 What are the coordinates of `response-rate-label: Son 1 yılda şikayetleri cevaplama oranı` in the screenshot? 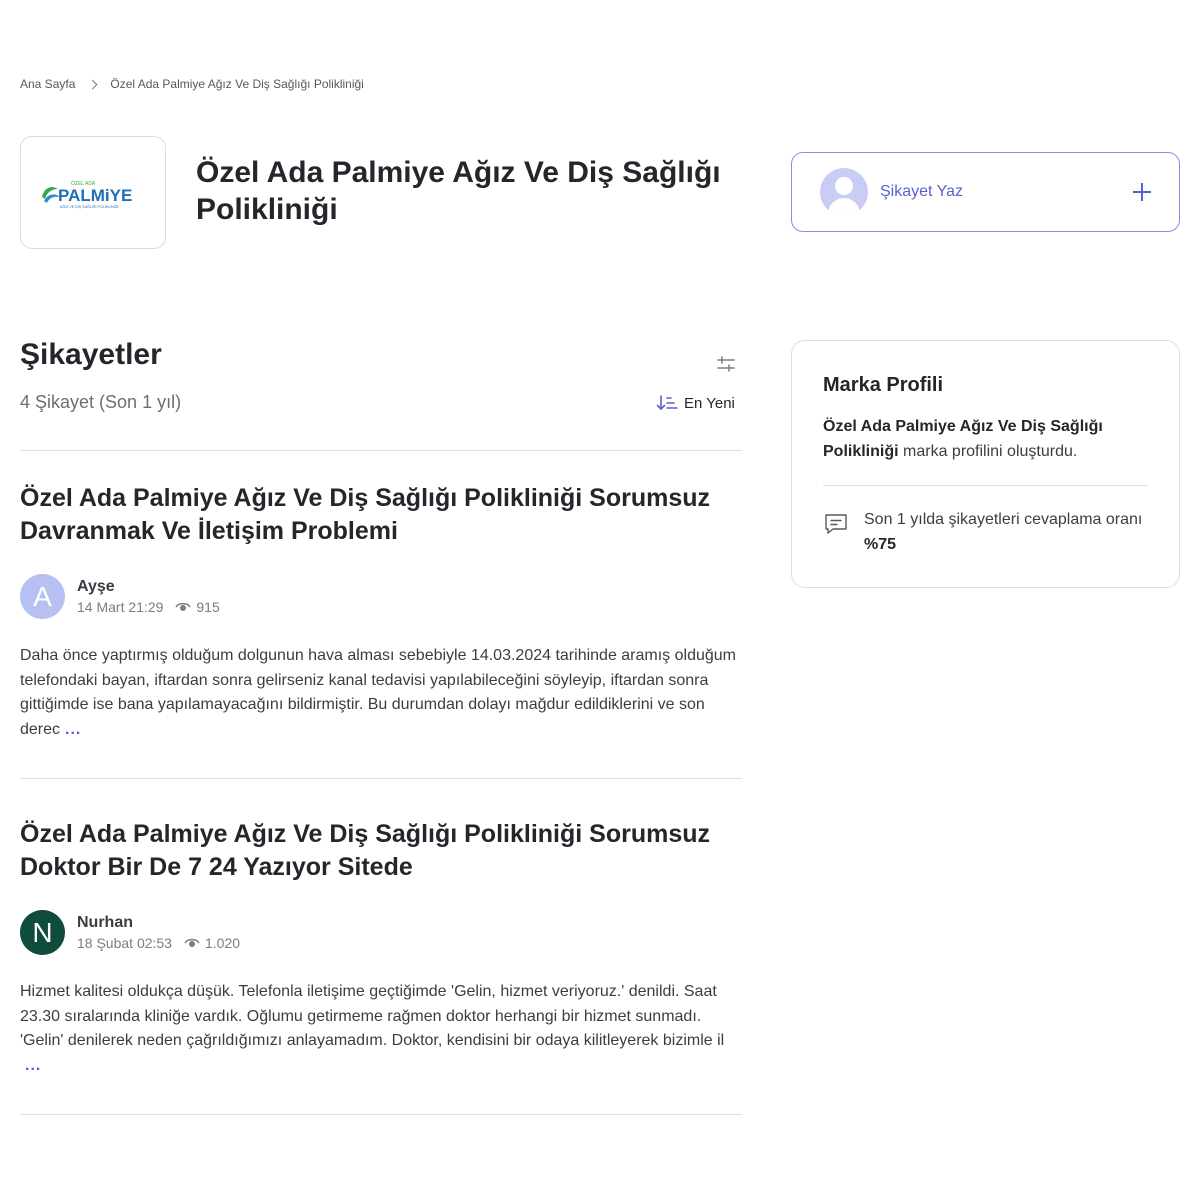 It's located at (1003, 519).